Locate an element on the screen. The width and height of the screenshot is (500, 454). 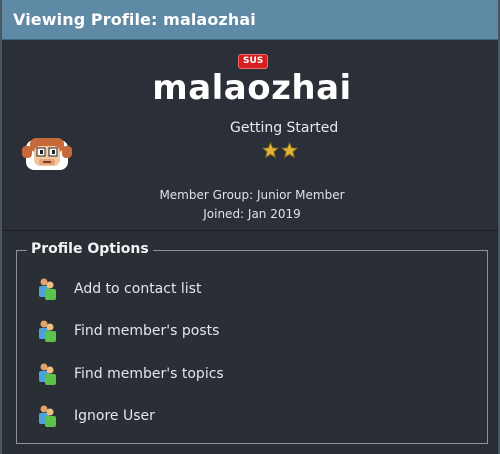
rank-title: Getting Started is located at coordinates (284, 128).